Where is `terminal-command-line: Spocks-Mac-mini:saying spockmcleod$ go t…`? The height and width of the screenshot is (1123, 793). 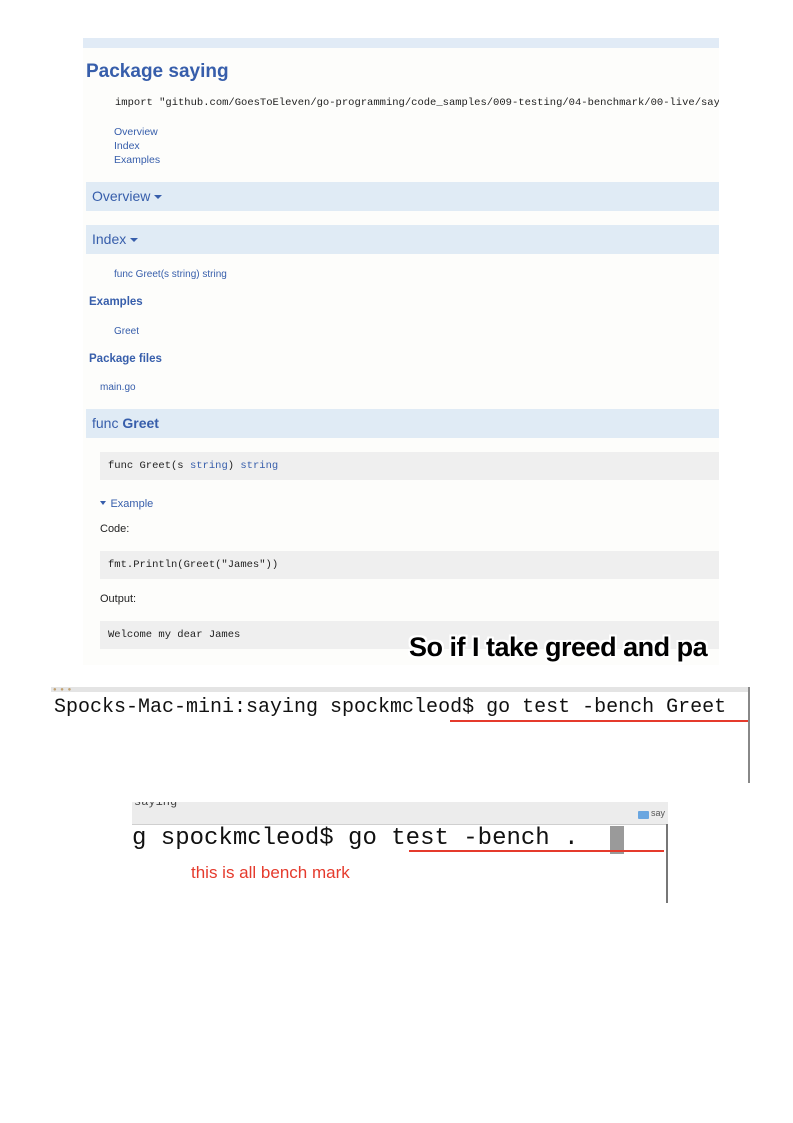
terminal-command-line: Spocks-Mac-mini:saying spockmcleod$ go t… is located at coordinates (390, 707).